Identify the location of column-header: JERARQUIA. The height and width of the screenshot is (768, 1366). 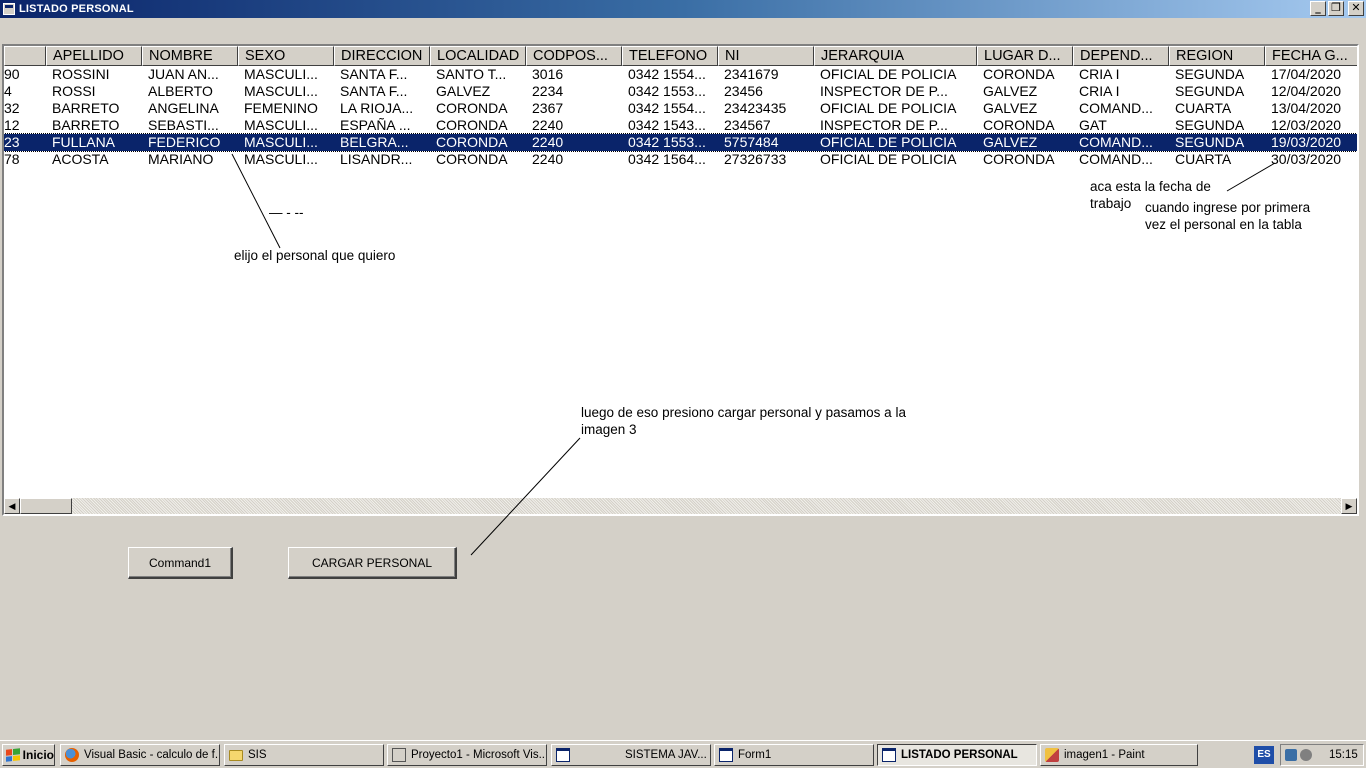
(895, 56).